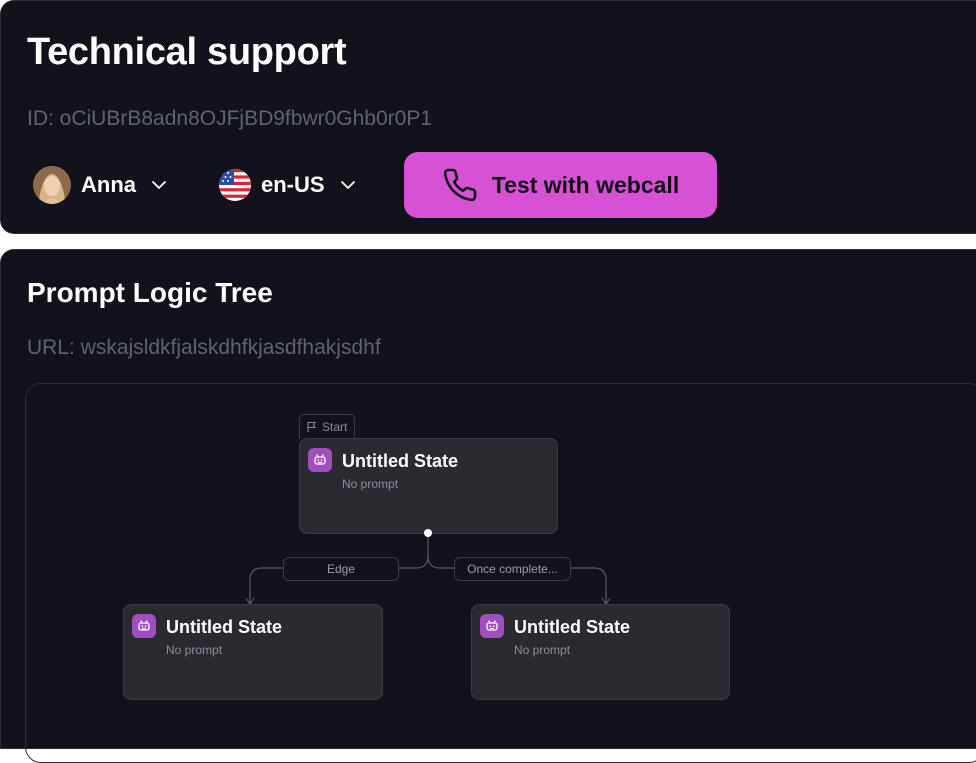 This screenshot has height=763, width=976. I want to click on edge-label-edge: Edge, so click(341, 569).